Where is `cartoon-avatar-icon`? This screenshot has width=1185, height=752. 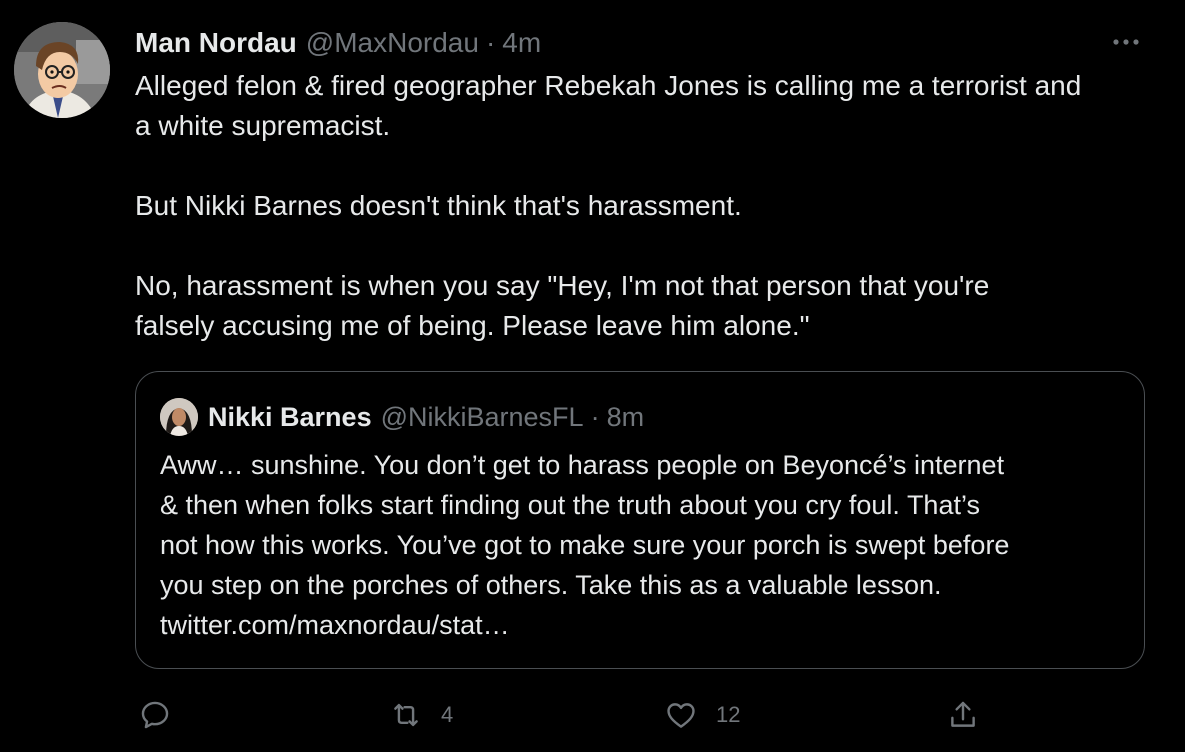
cartoon-avatar-icon is located at coordinates (62, 70).